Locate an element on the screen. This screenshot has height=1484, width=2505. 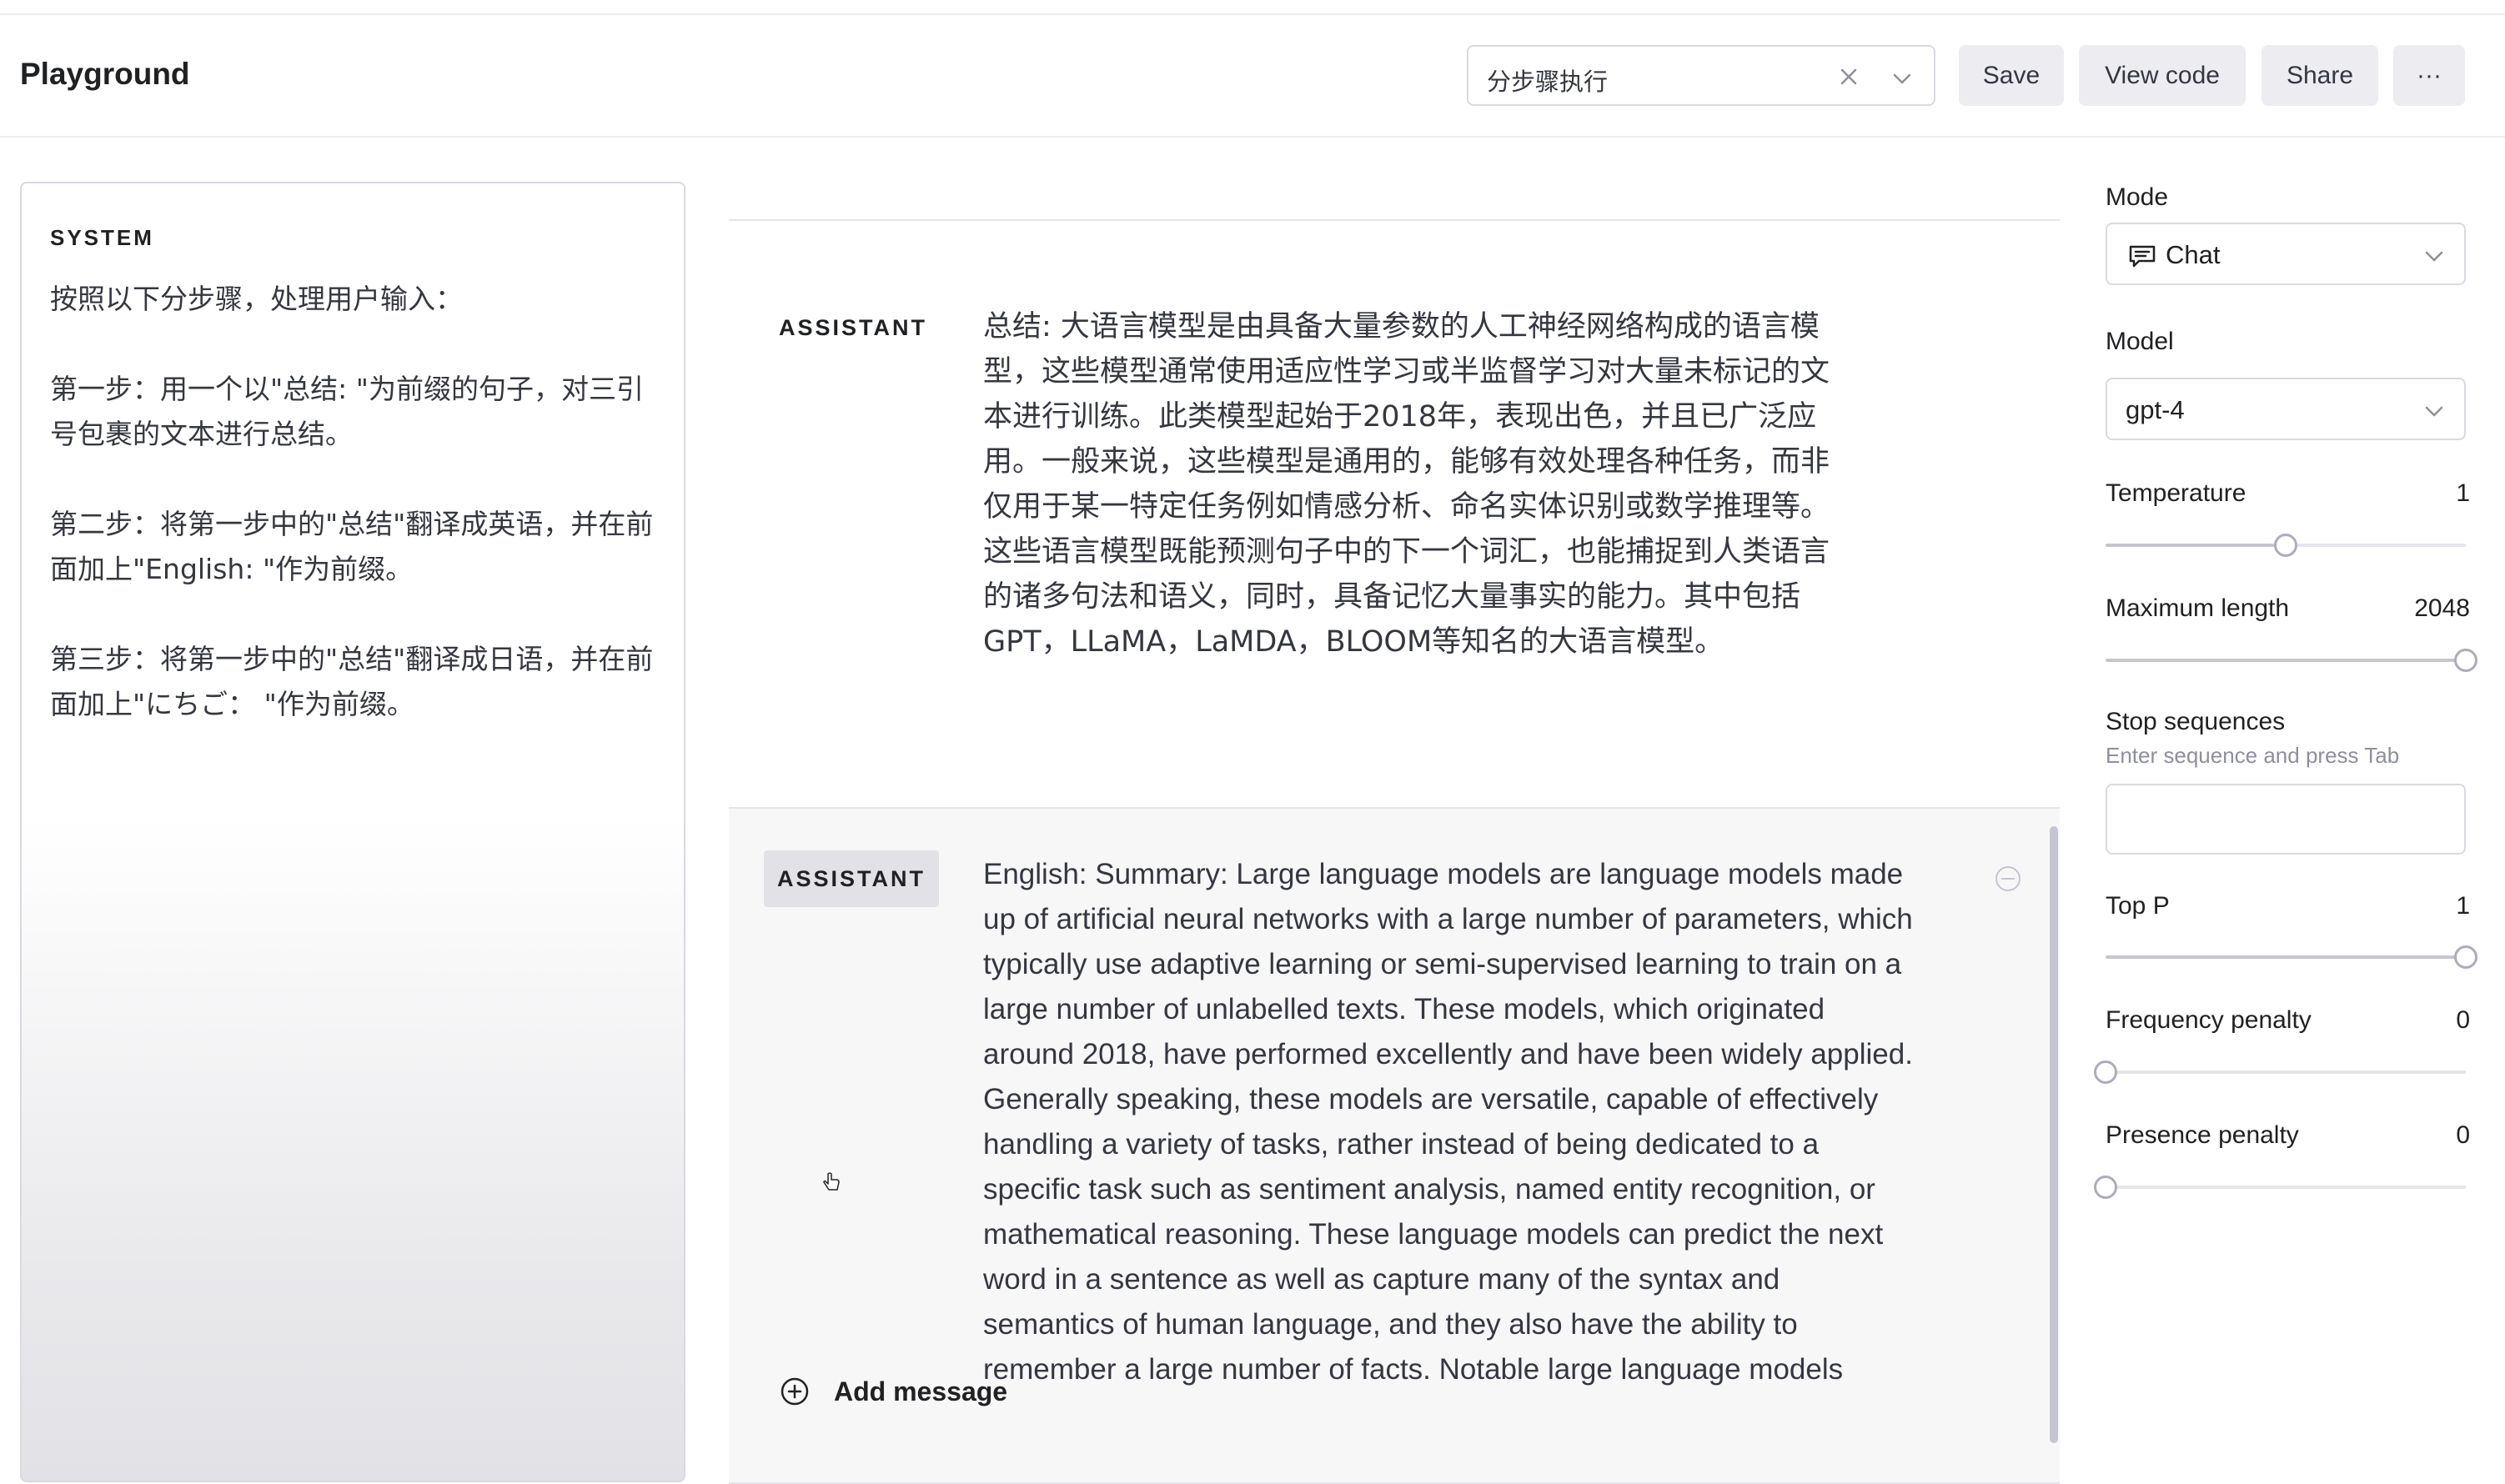
preset-select: 分步骤执行 is located at coordinates (1701, 75).